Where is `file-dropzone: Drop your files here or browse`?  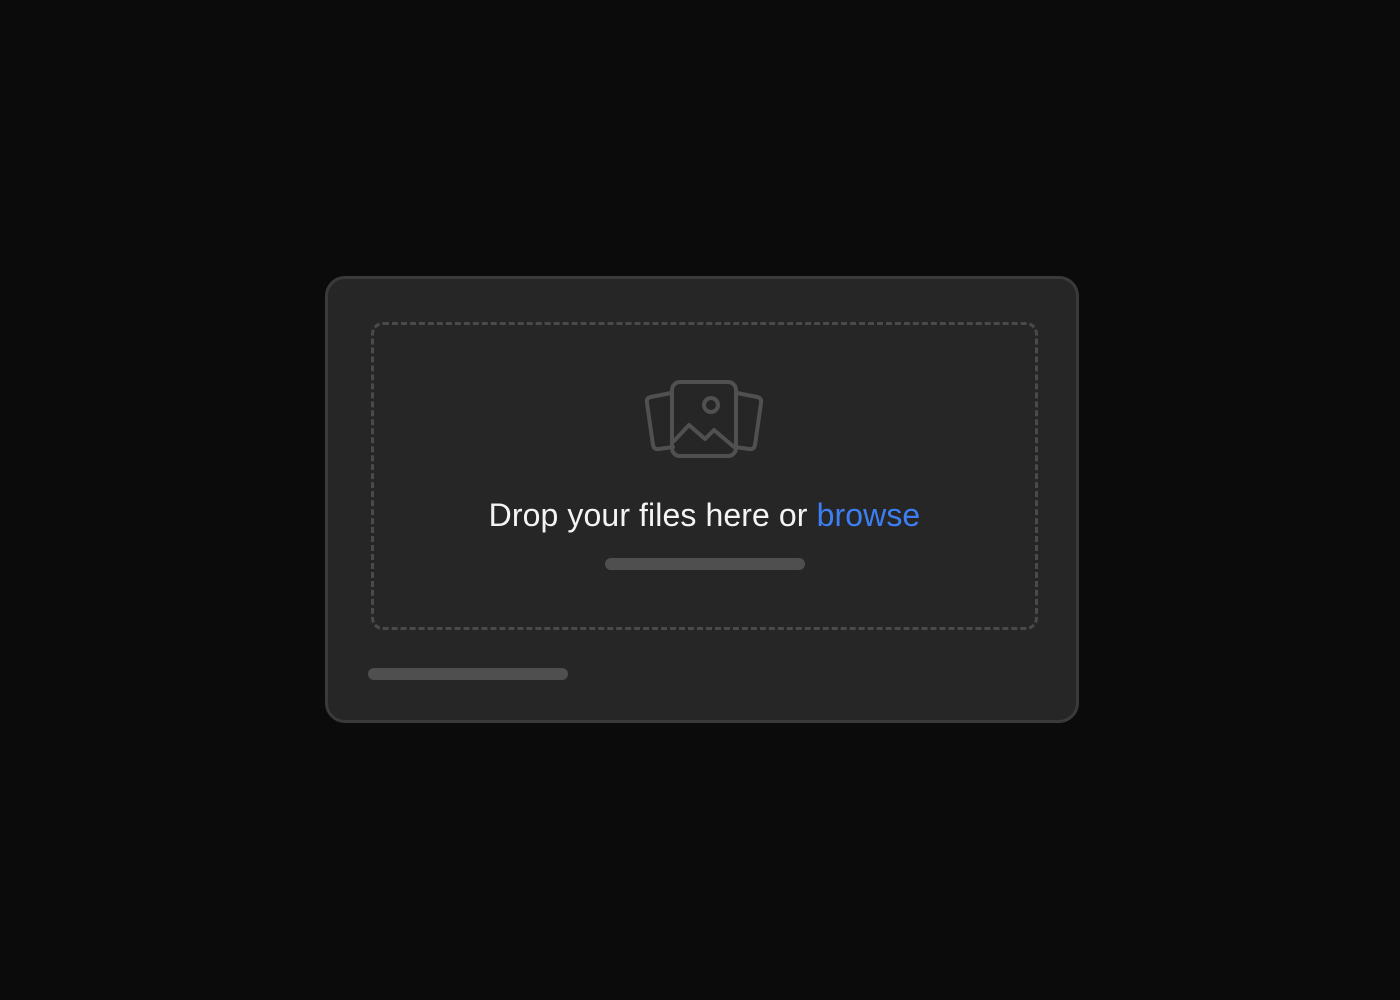 file-dropzone: Drop your files here or browse is located at coordinates (704, 476).